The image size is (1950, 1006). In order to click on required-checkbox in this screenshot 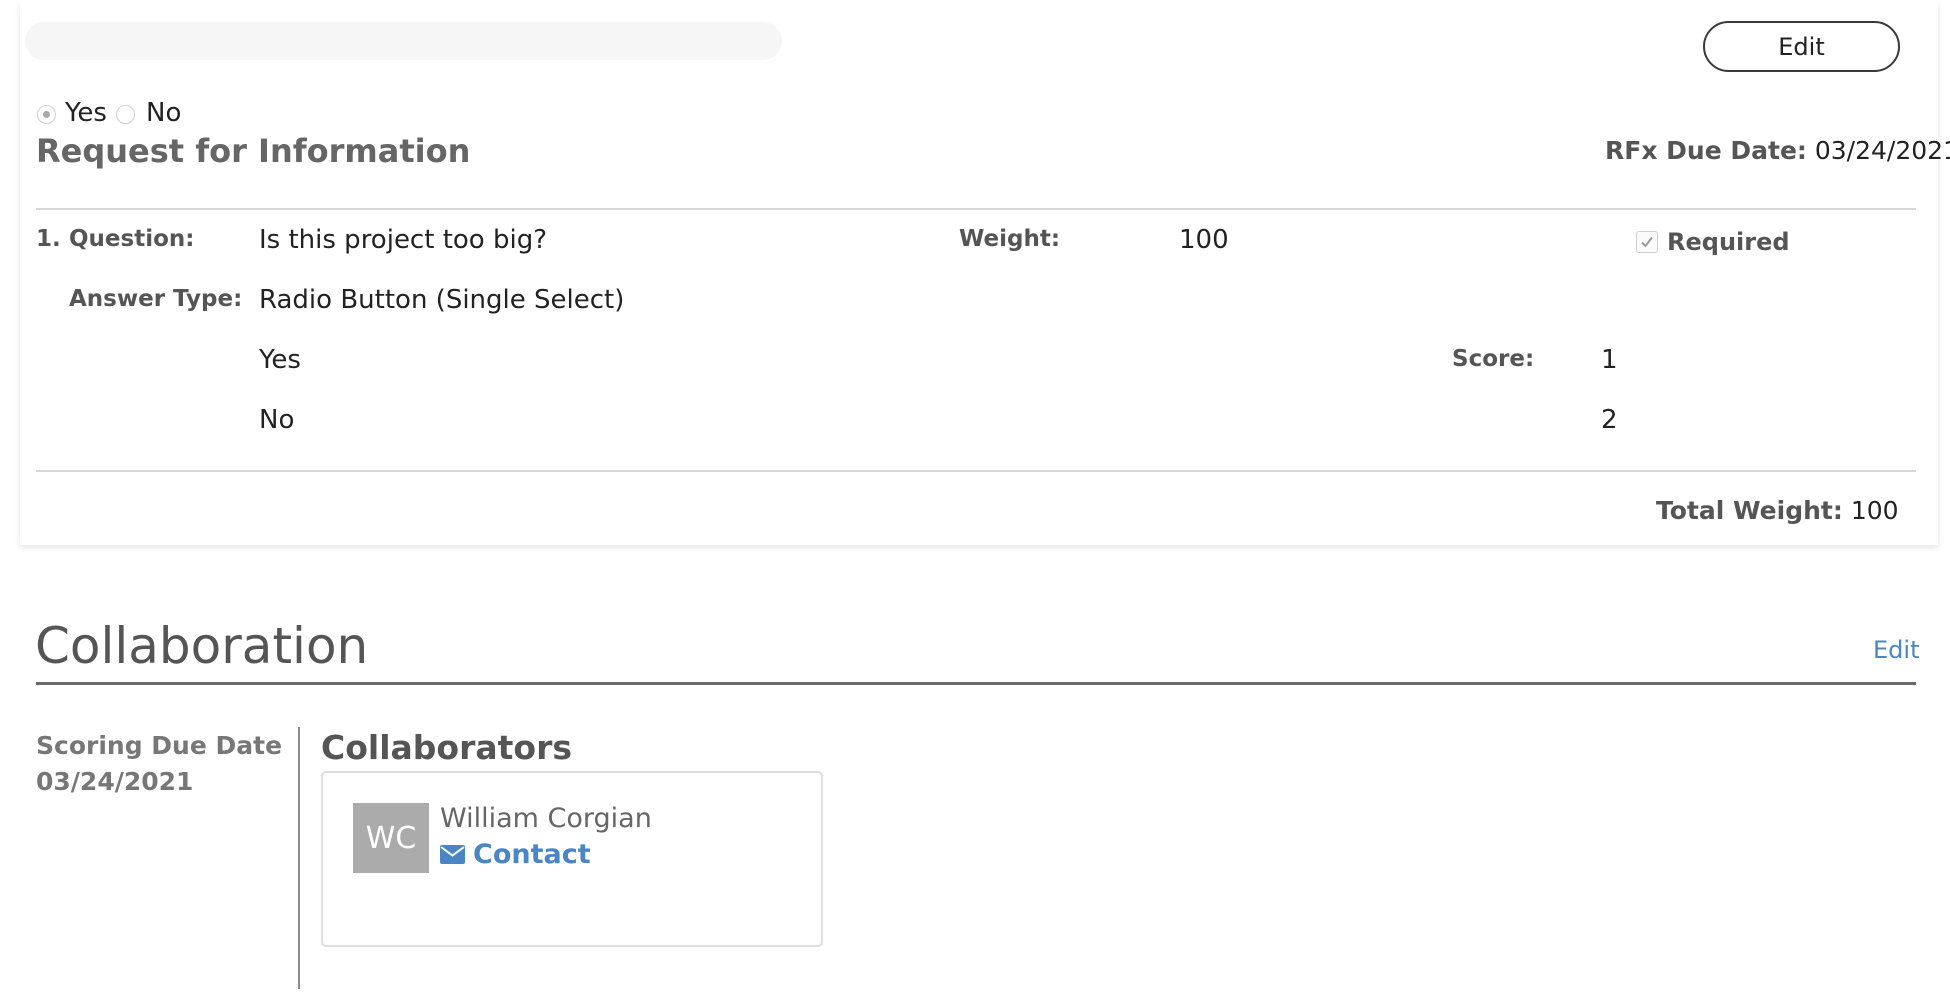, I will do `click(1647, 242)`.